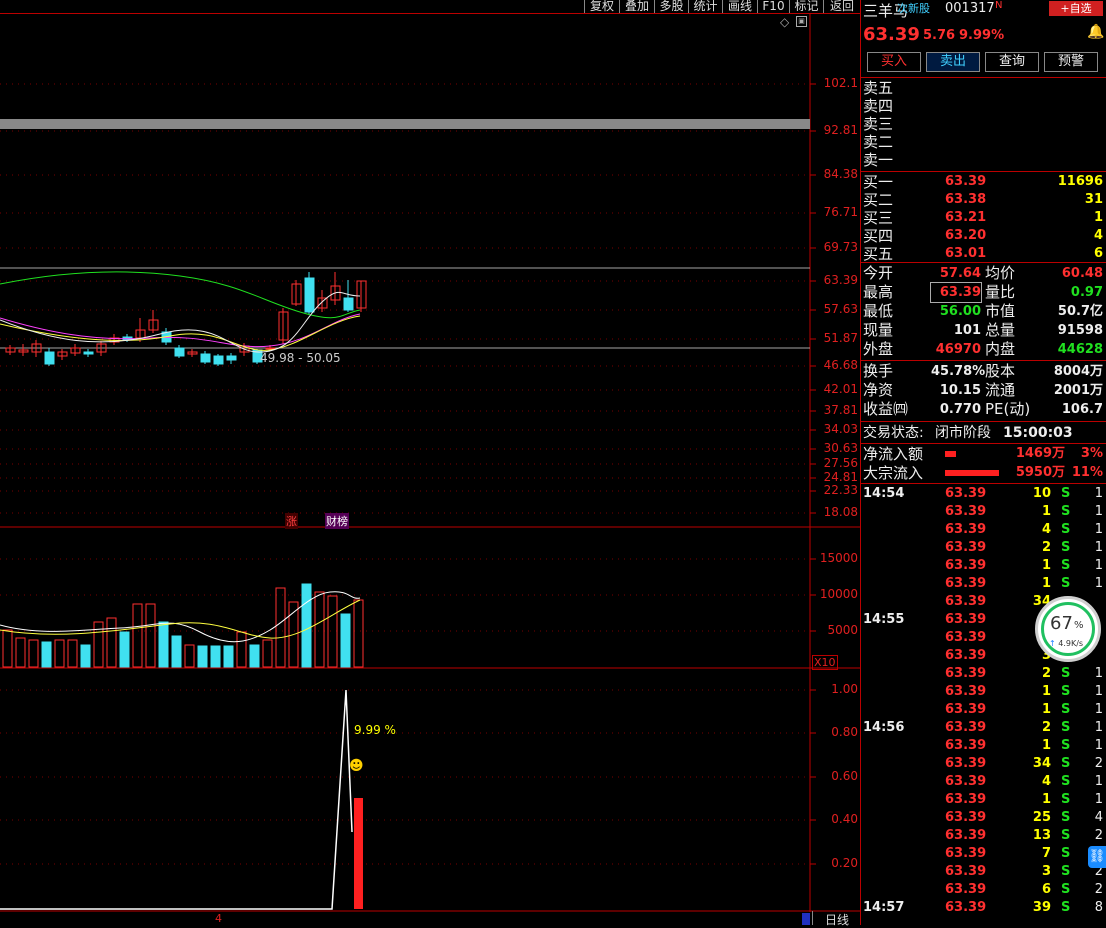  What do you see at coordinates (806, 919) in the screenshot?
I see `scroll-marker` at bounding box center [806, 919].